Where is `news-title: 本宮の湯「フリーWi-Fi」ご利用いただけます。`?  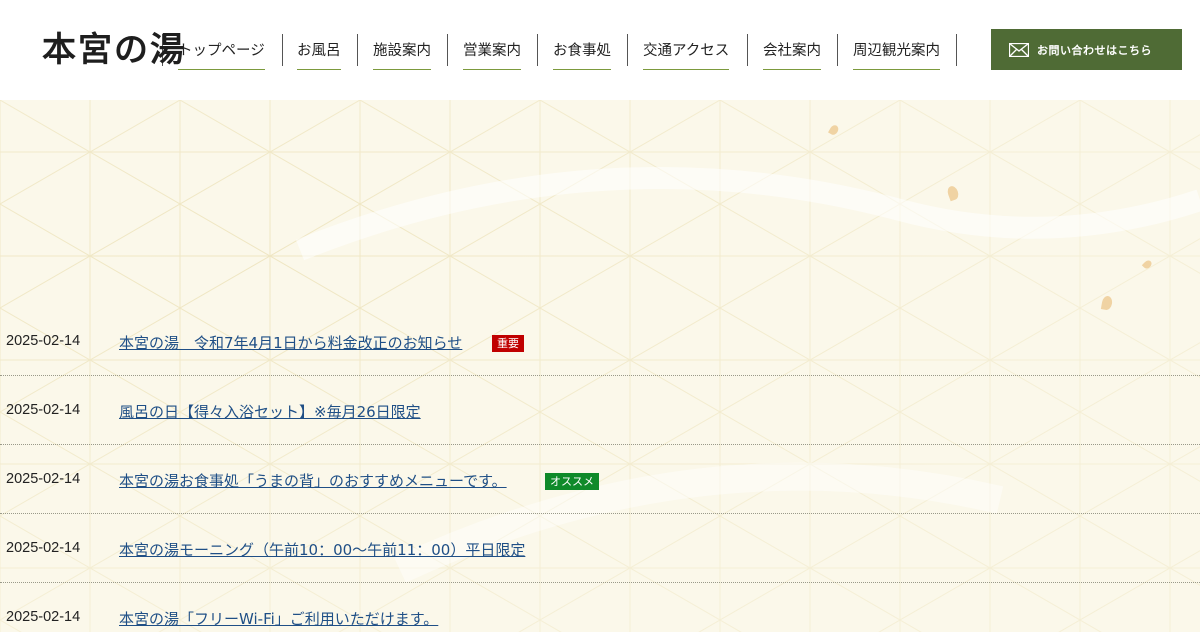
news-title: 本宮の湯「フリーWi-Fi」ご利用いただけます。 is located at coordinates (279, 619).